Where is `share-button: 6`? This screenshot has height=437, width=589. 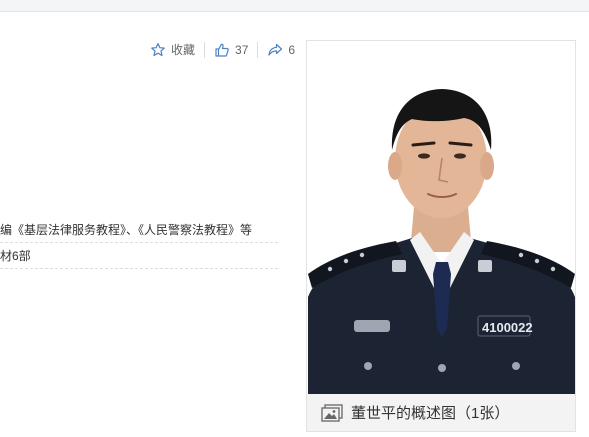 share-button: 6 is located at coordinates (281, 50).